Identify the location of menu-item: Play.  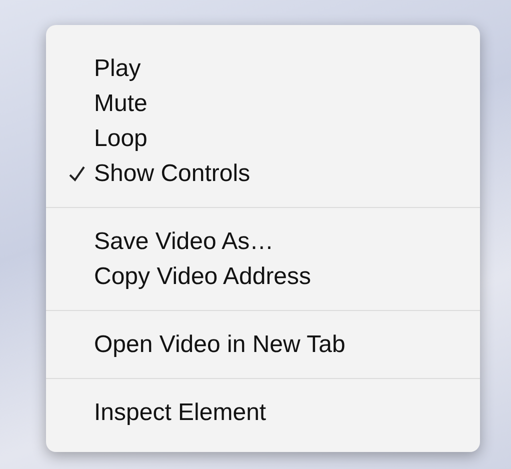
(263, 68).